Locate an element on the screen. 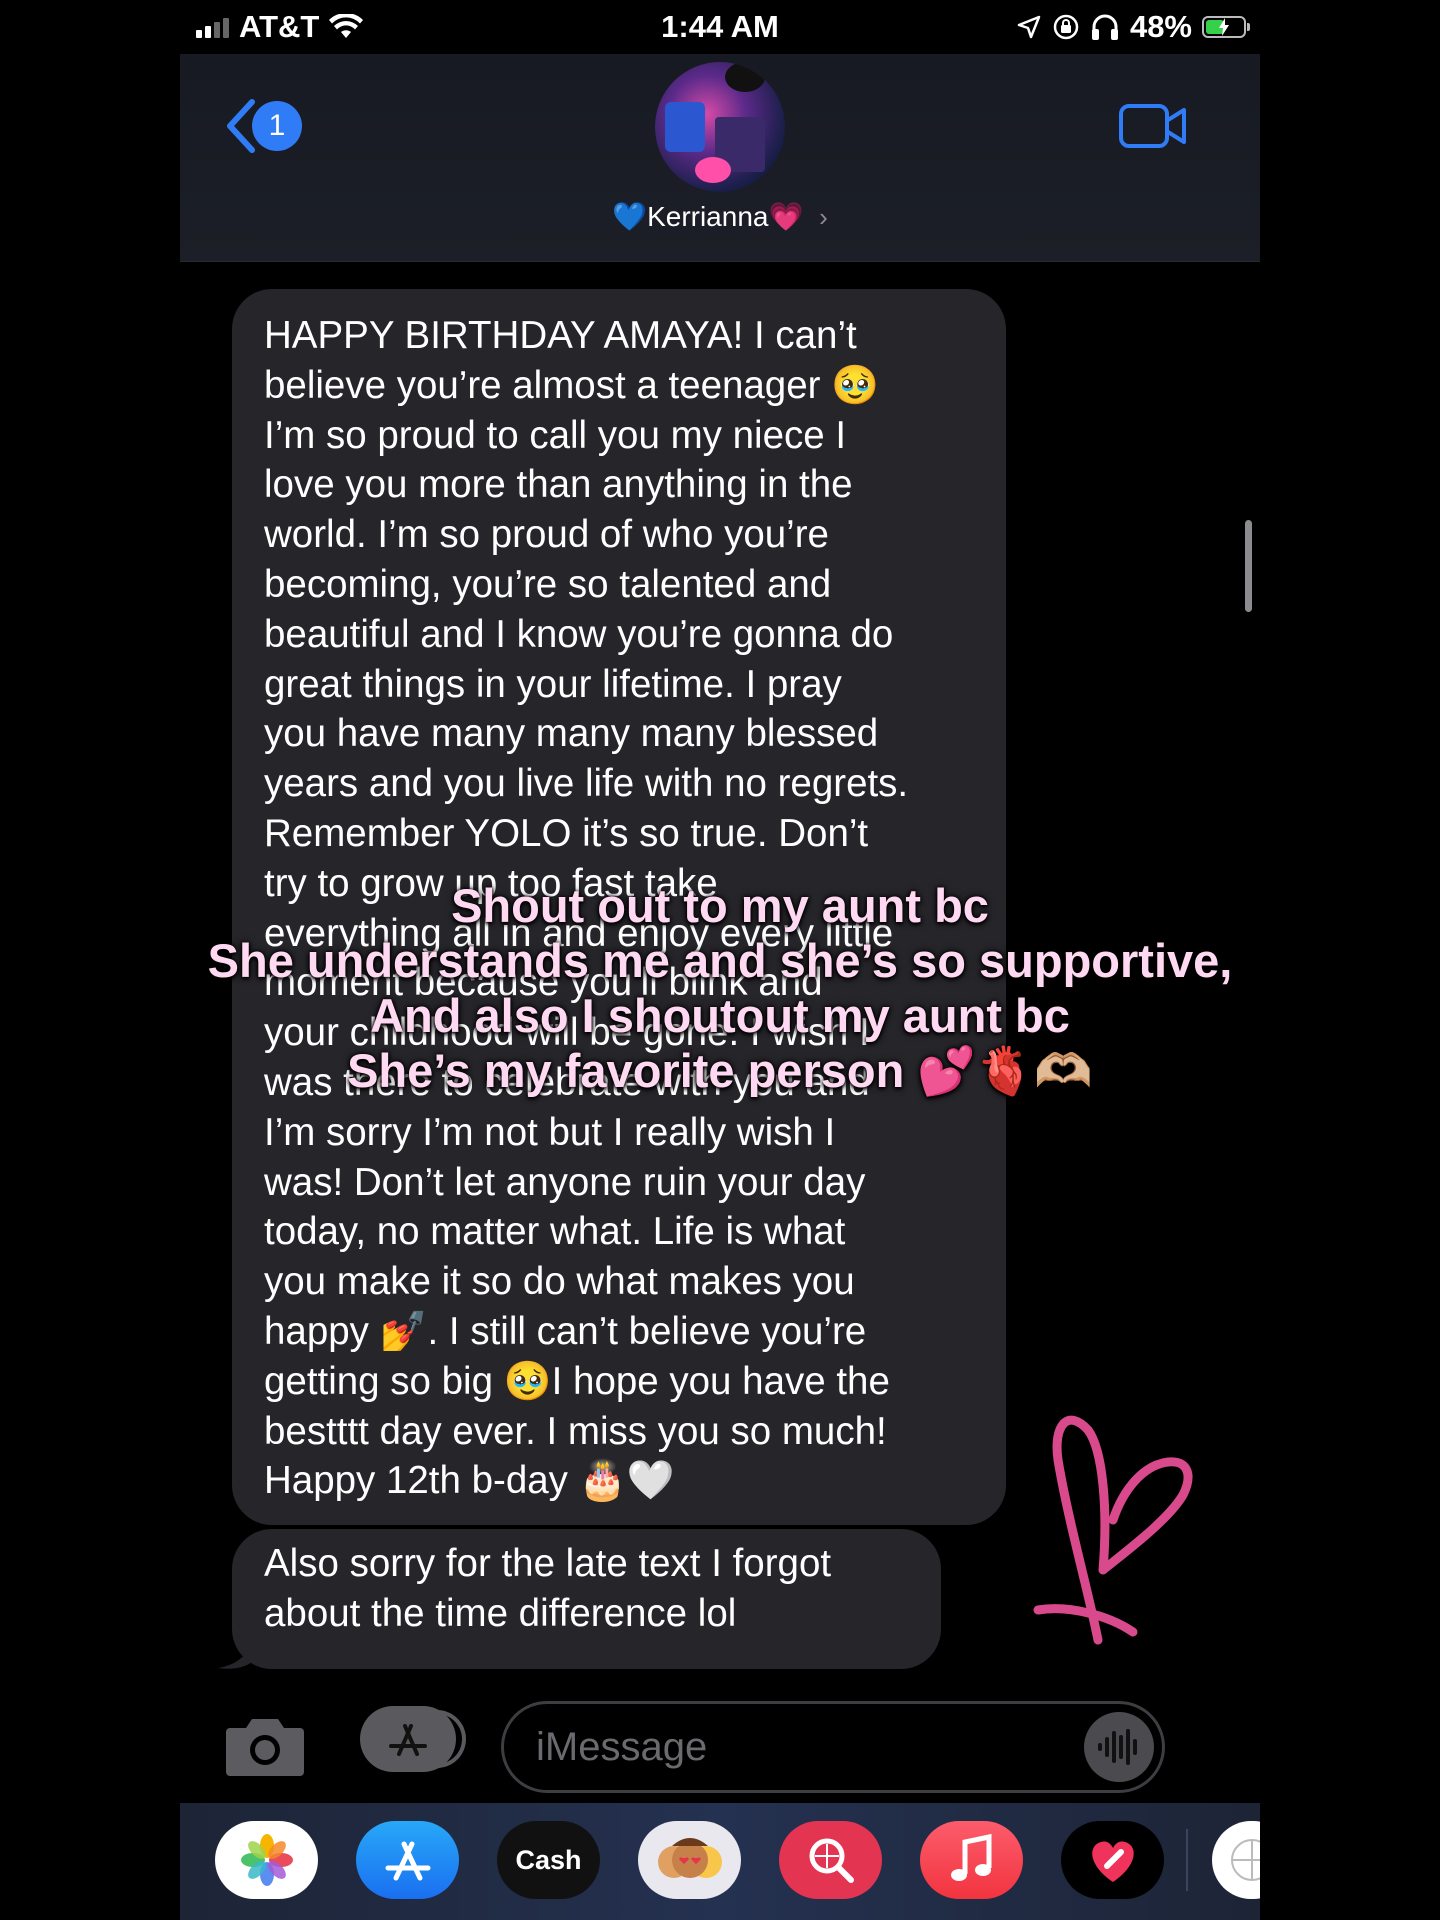  back-button: 1 is located at coordinates (262, 126).